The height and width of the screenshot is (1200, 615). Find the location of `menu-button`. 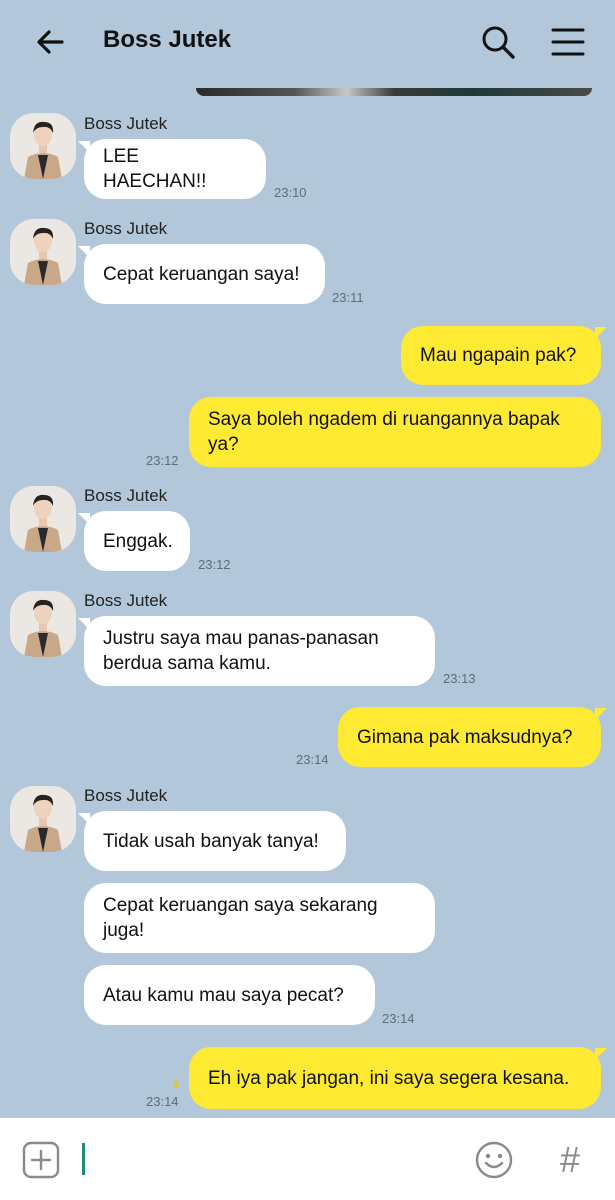

menu-button is located at coordinates (568, 42).